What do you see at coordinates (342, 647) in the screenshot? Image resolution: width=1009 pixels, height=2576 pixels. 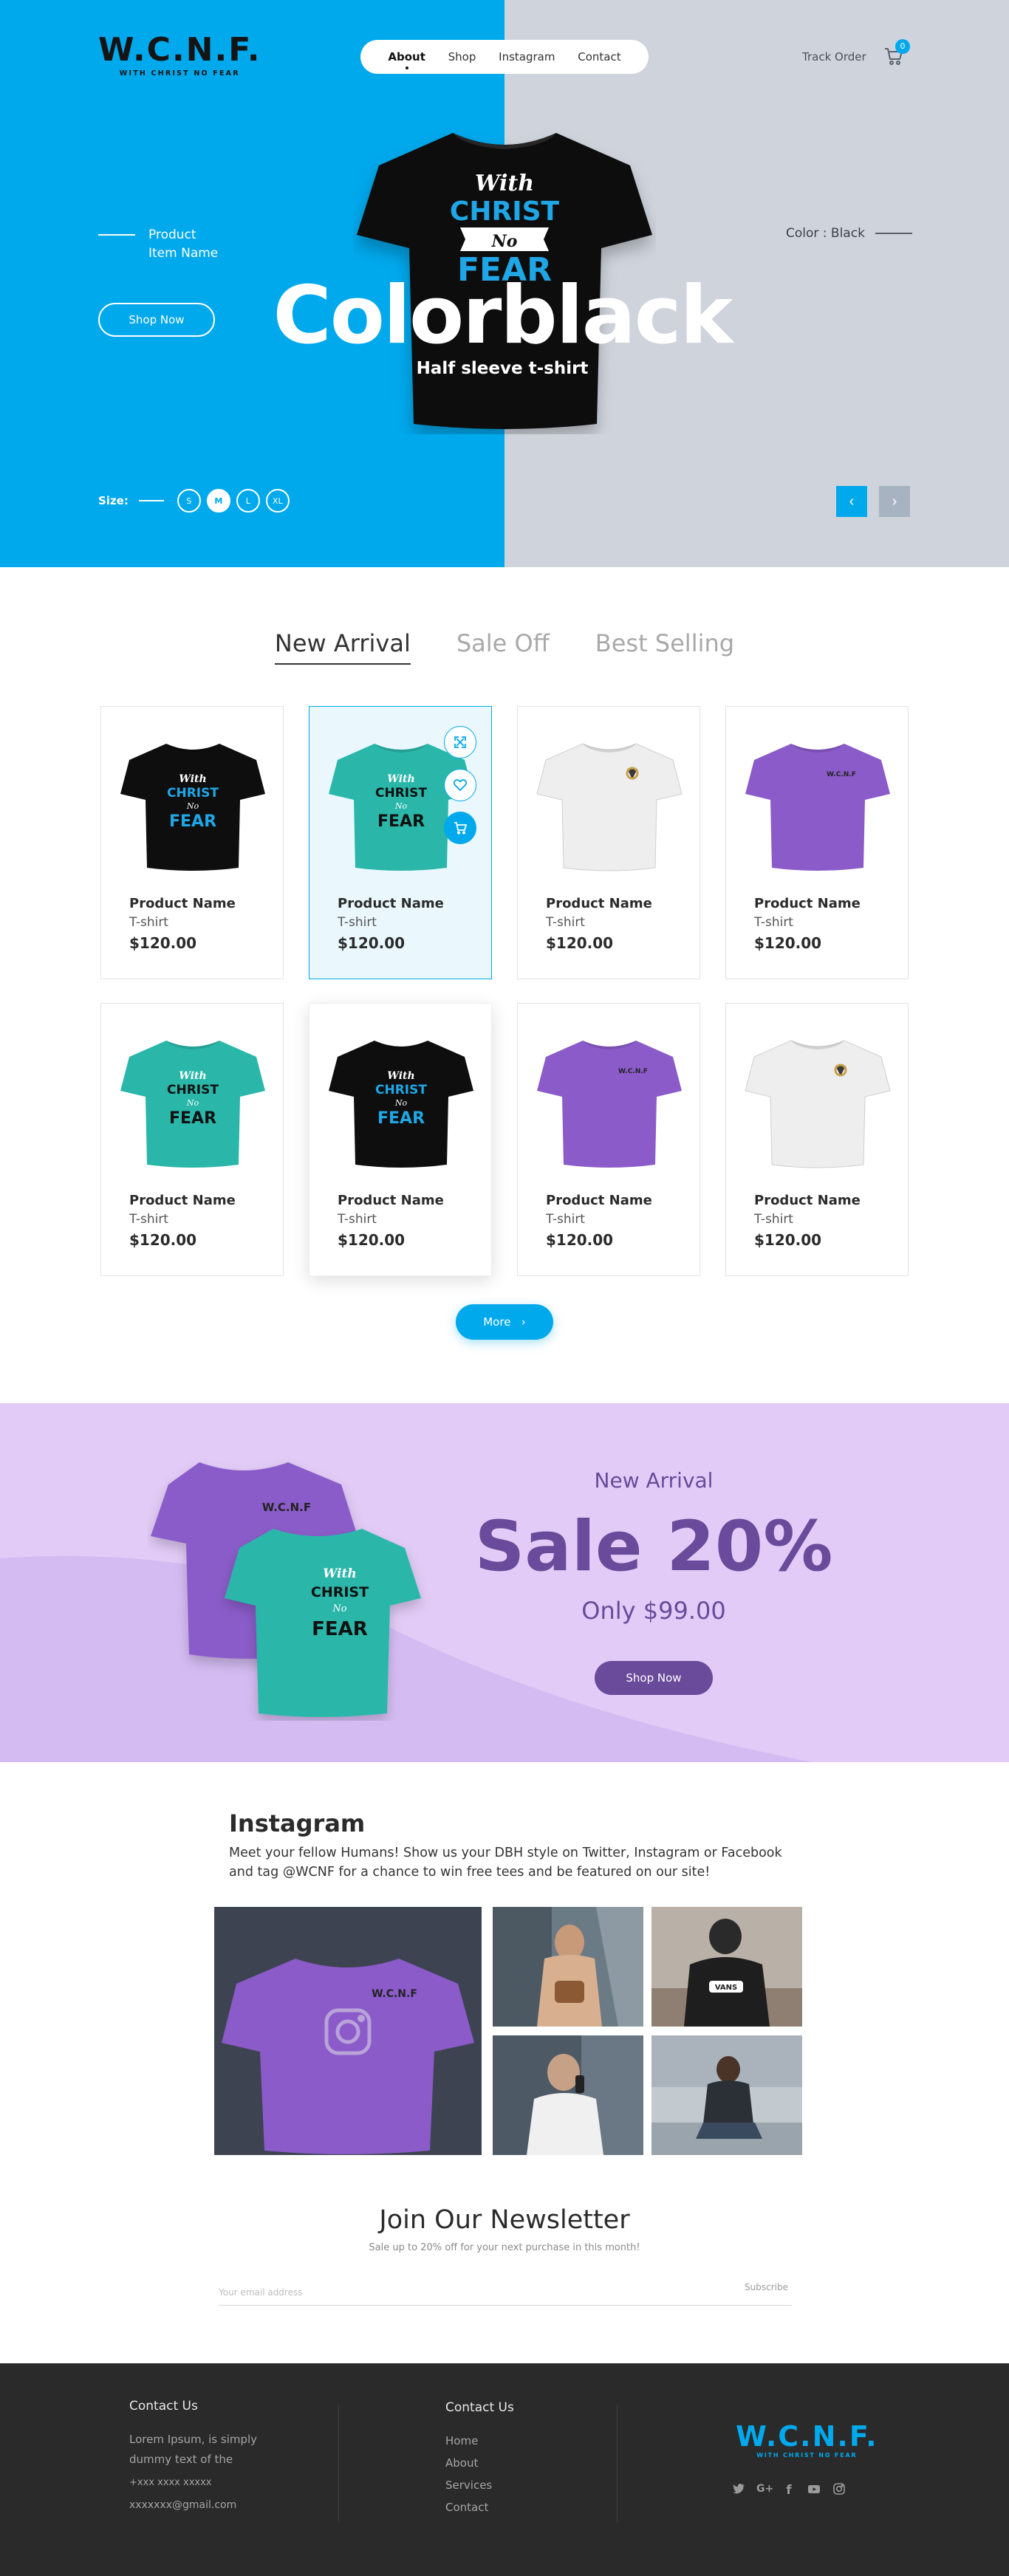 I see `tab-new-arrival: New Arrival` at bounding box center [342, 647].